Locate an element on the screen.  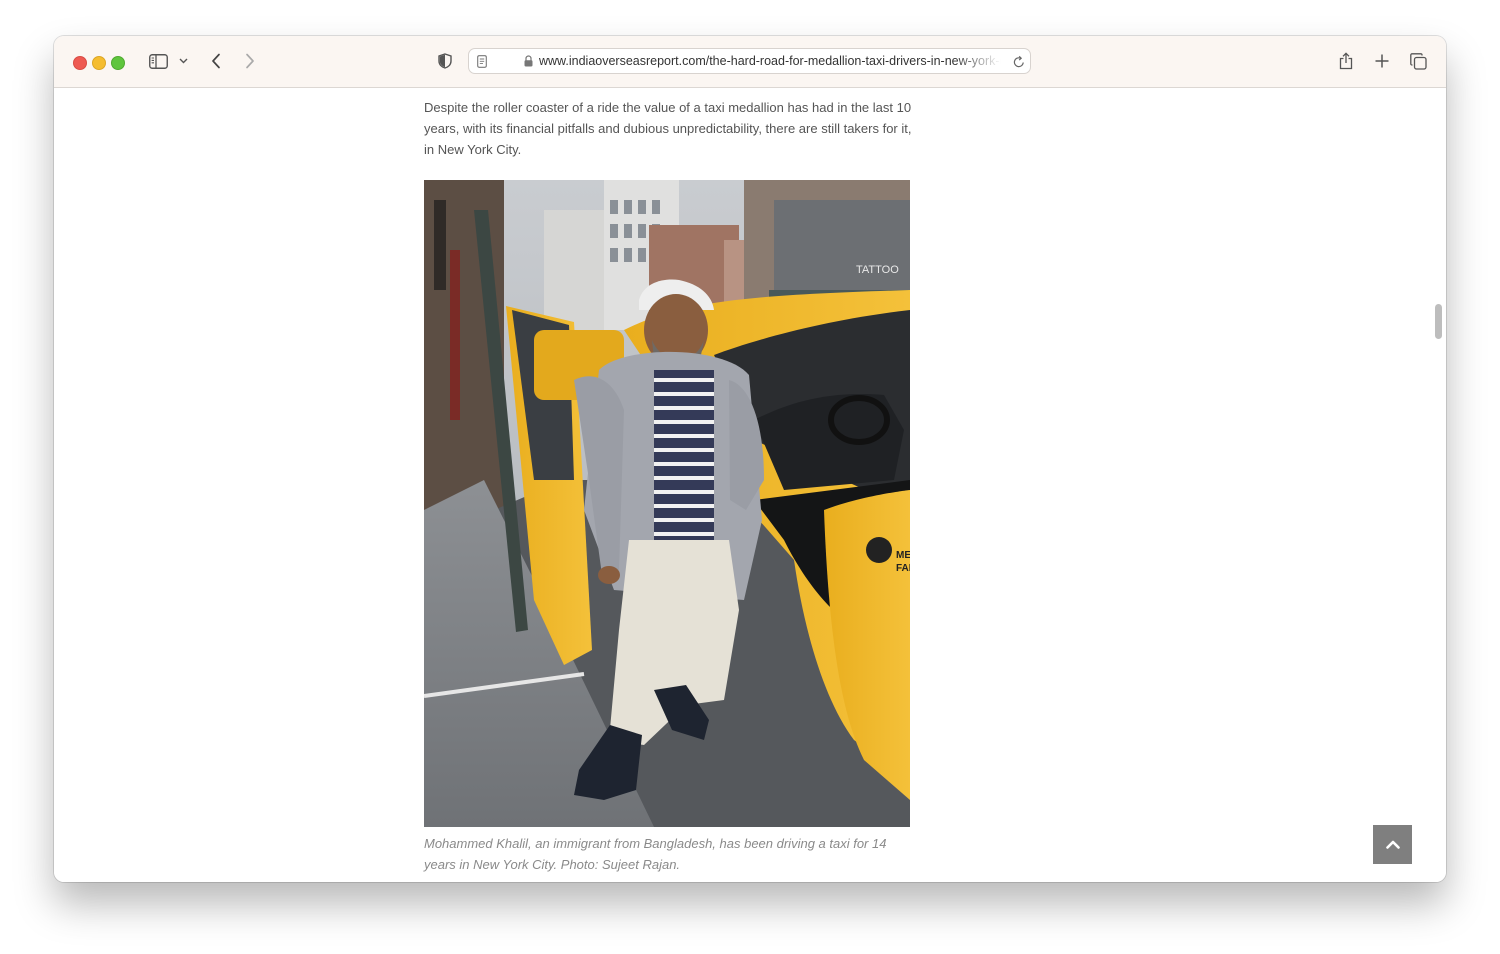
zoom-window-button is located at coordinates (118, 63).